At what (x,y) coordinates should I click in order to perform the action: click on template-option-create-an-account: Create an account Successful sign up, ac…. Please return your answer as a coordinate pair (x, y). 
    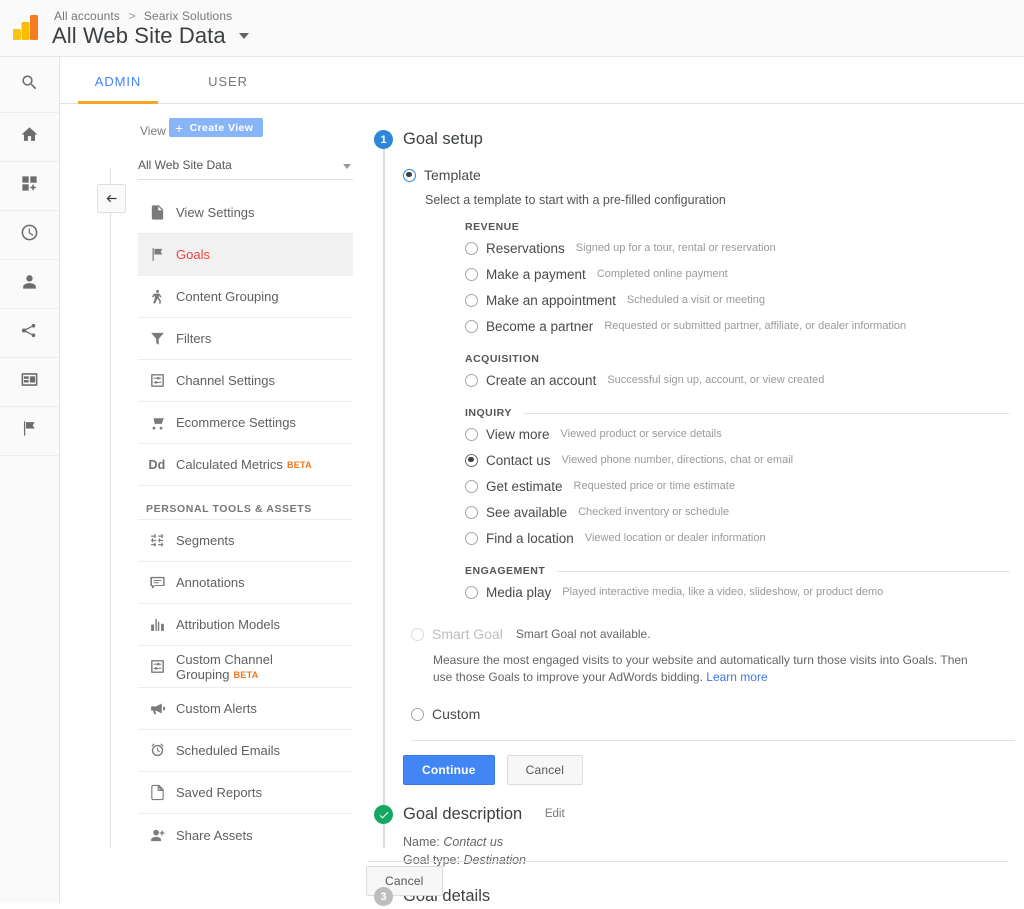
    Looking at the image, I should click on (737, 380).